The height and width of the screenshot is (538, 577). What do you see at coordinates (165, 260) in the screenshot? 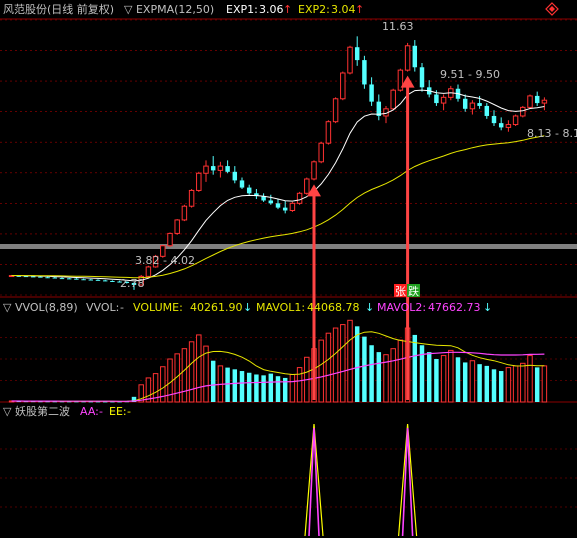
I see `price-low-range-label: 3.82 - 4.02` at bounding box center [165, 260].